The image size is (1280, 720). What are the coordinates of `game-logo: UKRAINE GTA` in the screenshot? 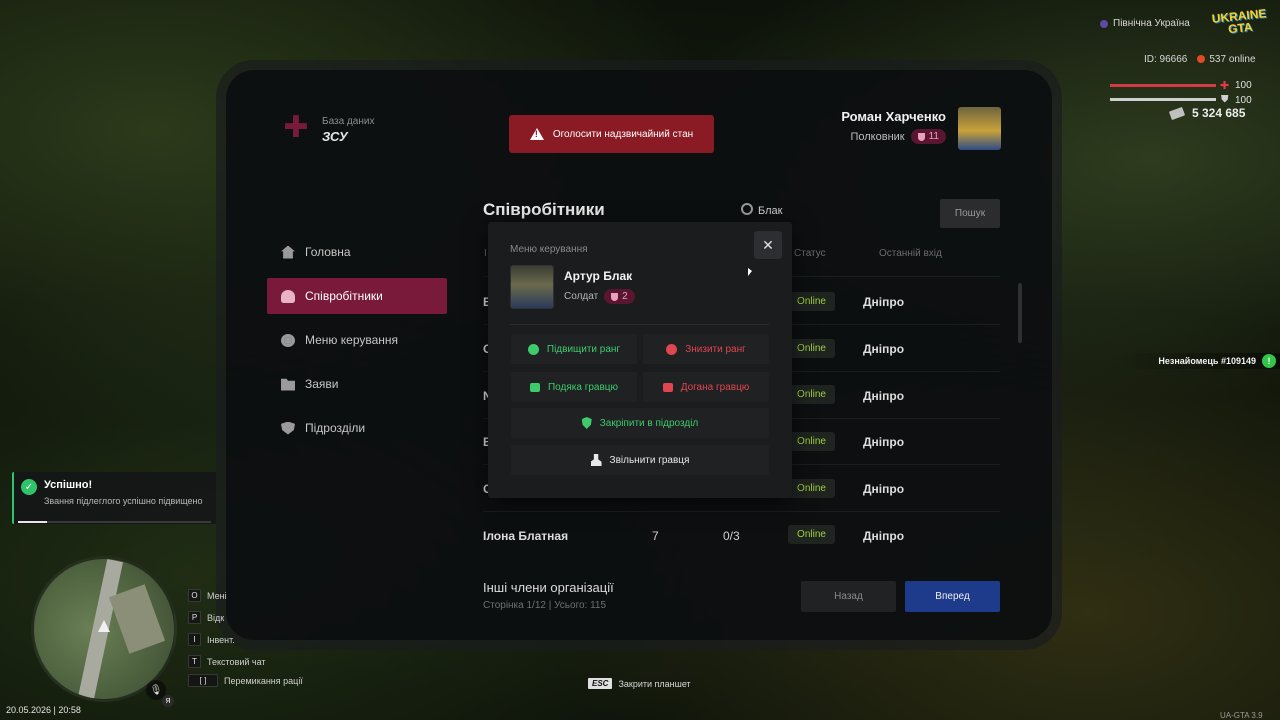 It's located at (1240, 24).